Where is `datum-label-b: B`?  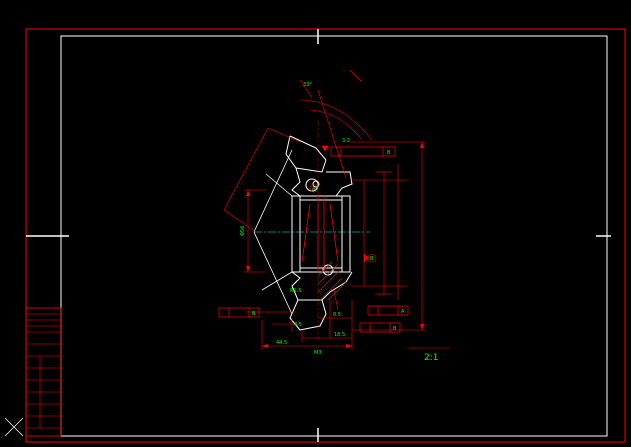 datum-label-b: B is located at coordinates (372, 258).